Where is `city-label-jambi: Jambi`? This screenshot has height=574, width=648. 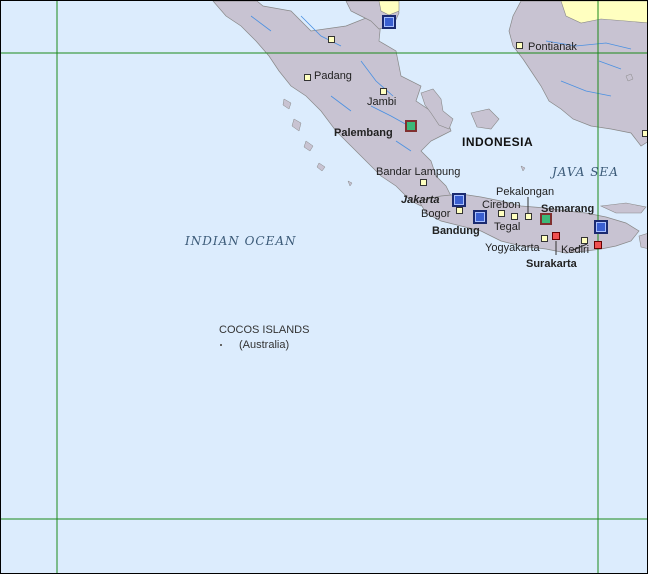
city-label-jambi: Jambi is located at coordinates (382, 102).